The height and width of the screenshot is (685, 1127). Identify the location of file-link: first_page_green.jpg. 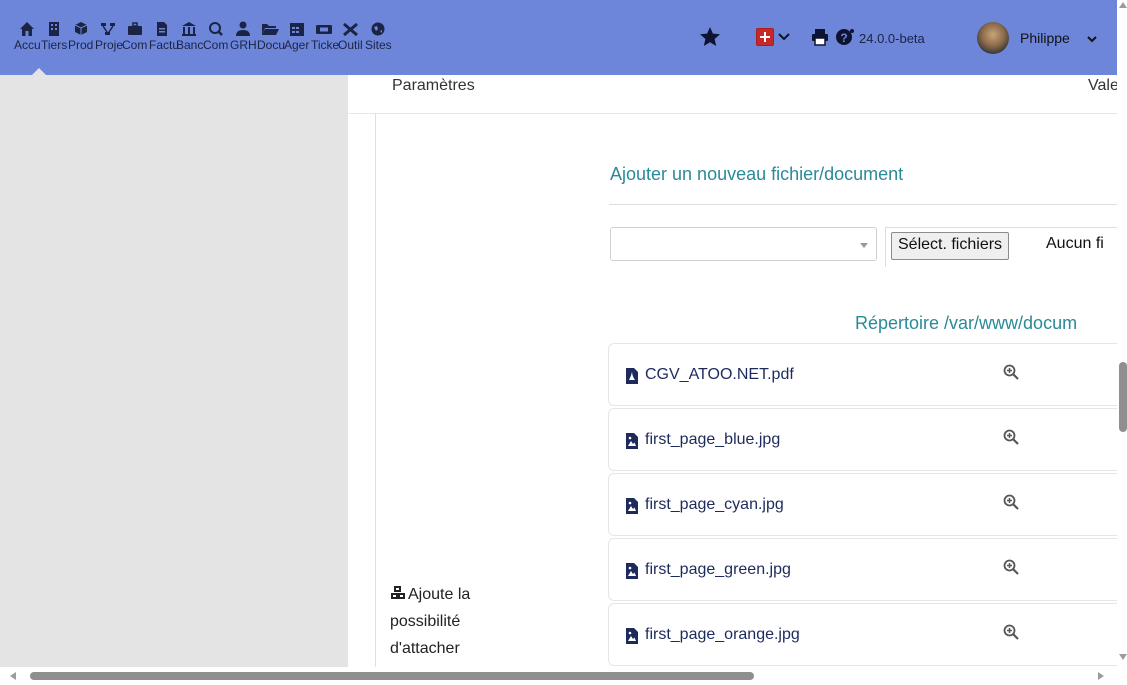
(718, 570).